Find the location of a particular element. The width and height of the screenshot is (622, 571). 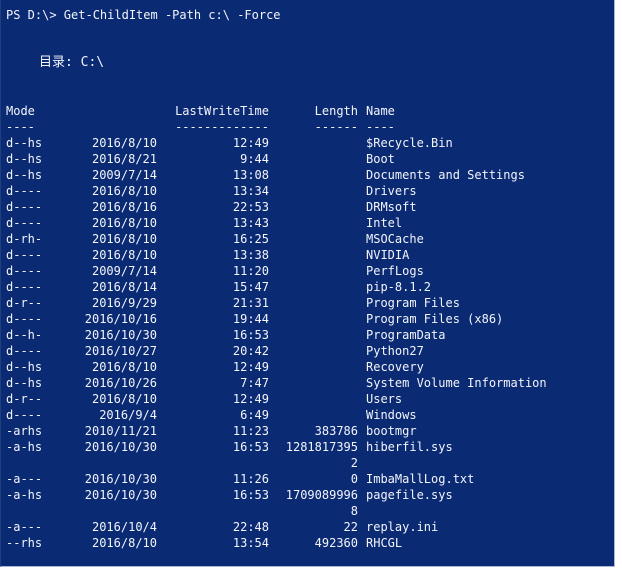

row-mode: d--h- is located at coordinates (24, 335).